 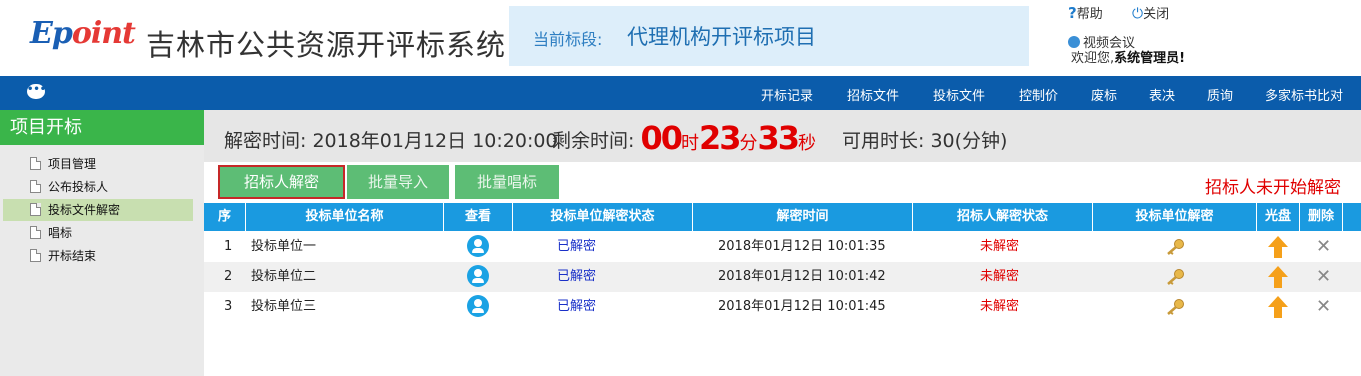 I want to click on row-bidder-name: 投标单位二, so click(x=284, y=276).